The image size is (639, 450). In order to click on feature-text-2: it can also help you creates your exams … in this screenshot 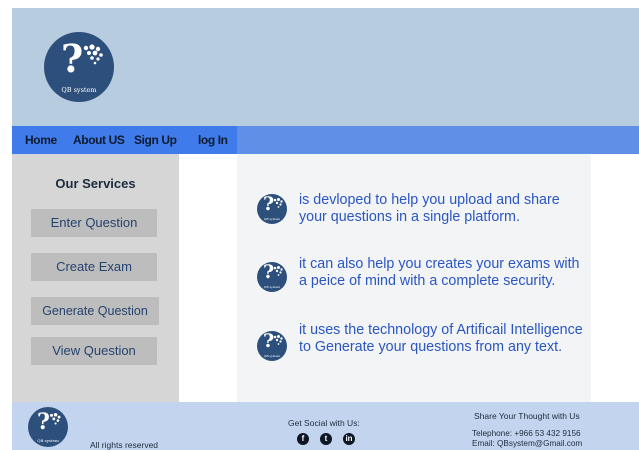, I will do `click(439, 272)`.